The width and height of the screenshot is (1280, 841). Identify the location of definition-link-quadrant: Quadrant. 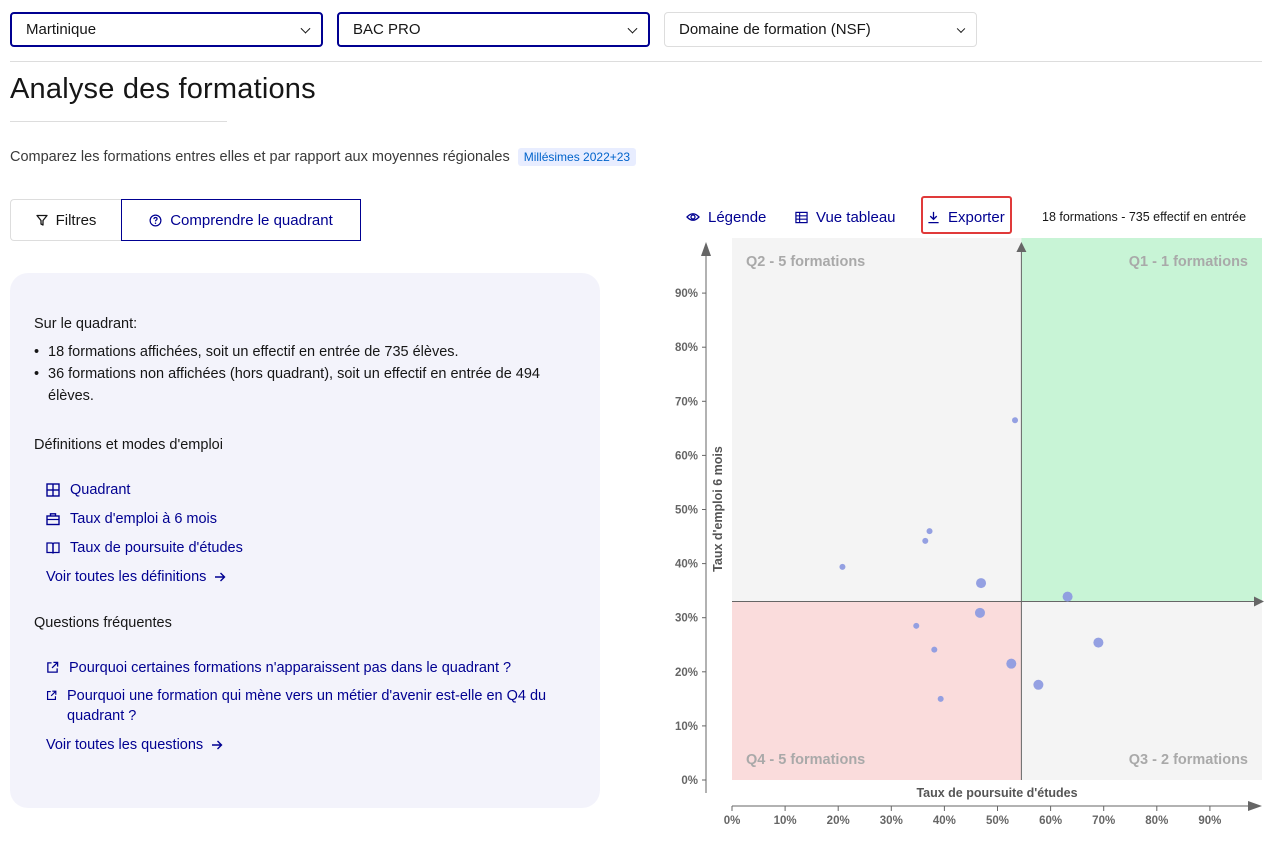
(311, 489).